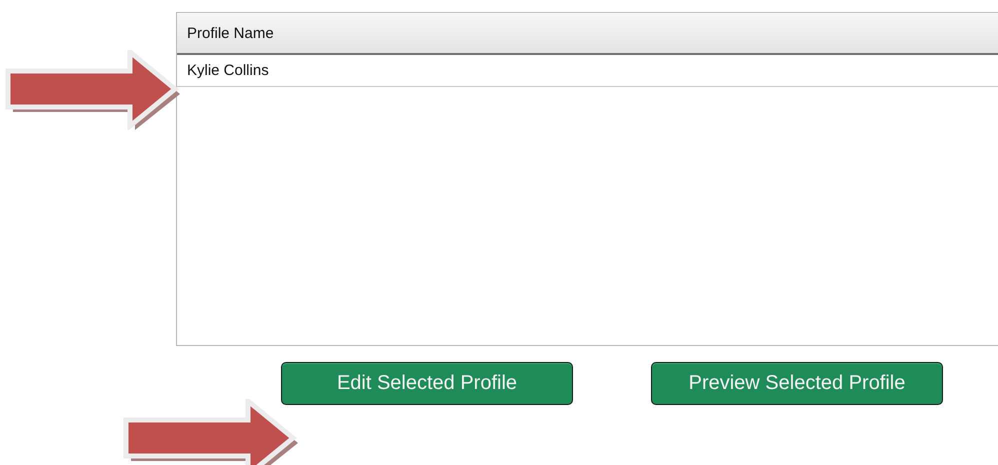 Image resolution: width=998 pixels, height=465 pixels. What do you see at coordinates (228, 70) in the screenshot?
I see `table-cell: Kylie Collins` at bounding box center [228, 70].